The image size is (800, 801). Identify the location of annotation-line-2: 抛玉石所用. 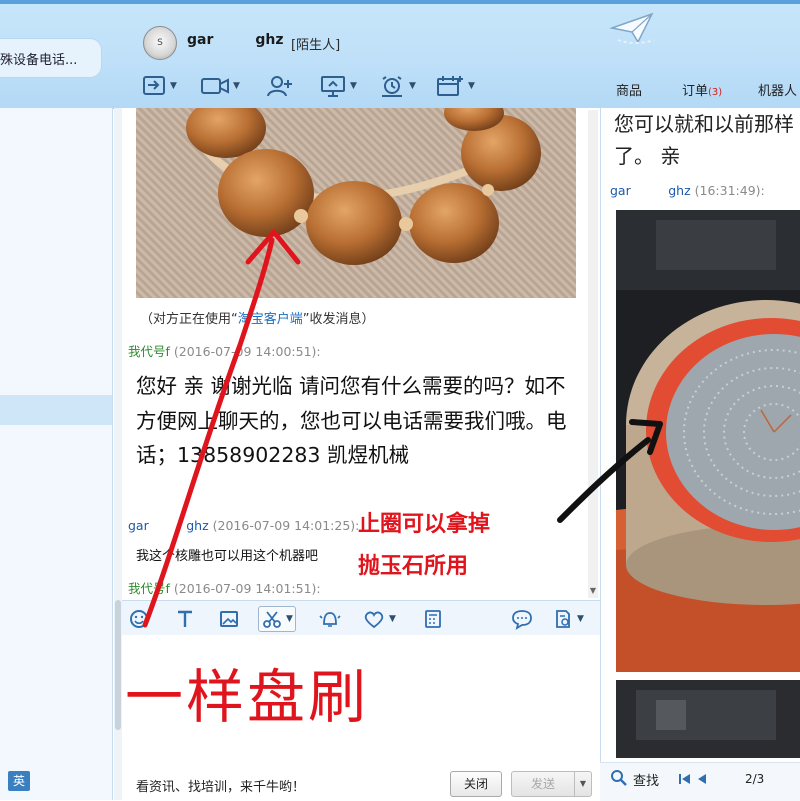
(413, 566).